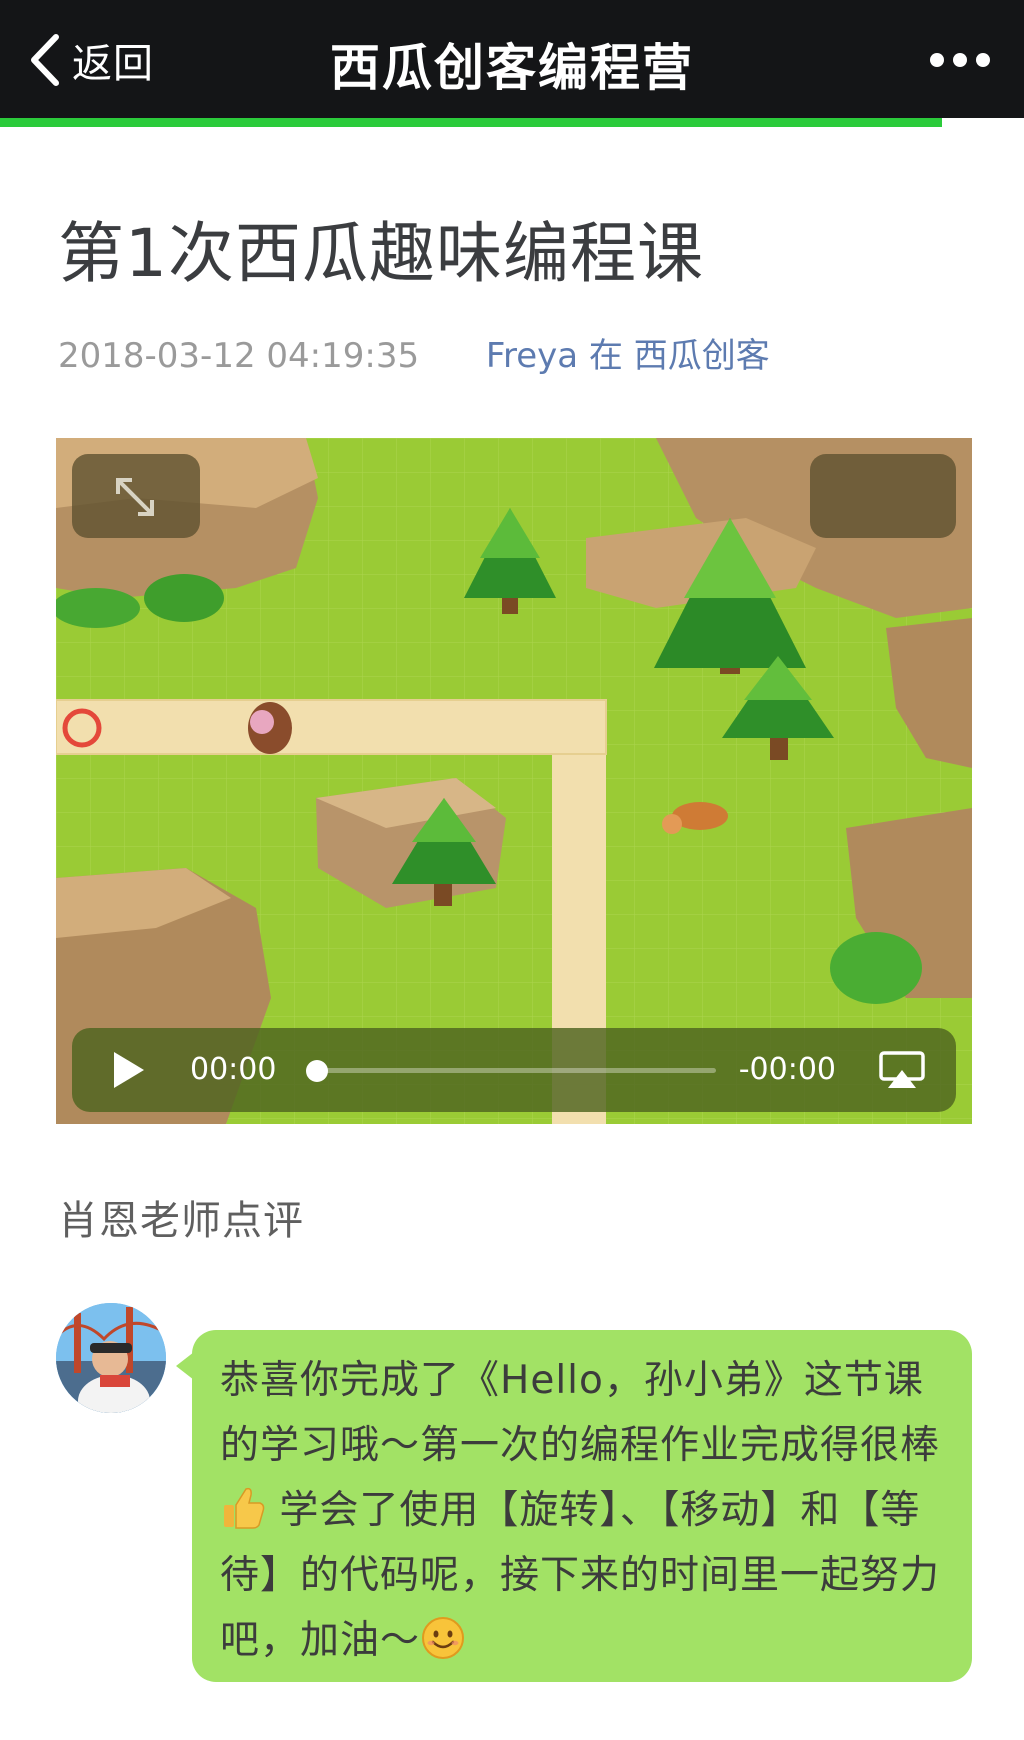 This screenshot has height=1740, width=1024. What do you see at coordinates (580, 1413) in the screenshot?
I see `comment-text-part1: 恭喜你完成了《Hello，孙小弟》这节课的学习哦～第一次的编程作业完成得很棒` at bounding box center [580, 1413].